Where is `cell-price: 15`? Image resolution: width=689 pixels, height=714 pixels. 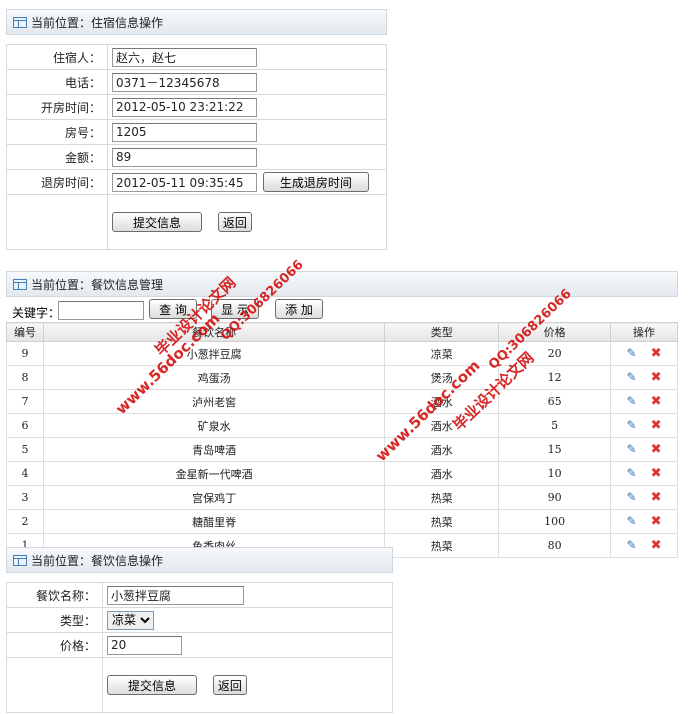 cell-price: 15 is located at coordinates (555, 449).